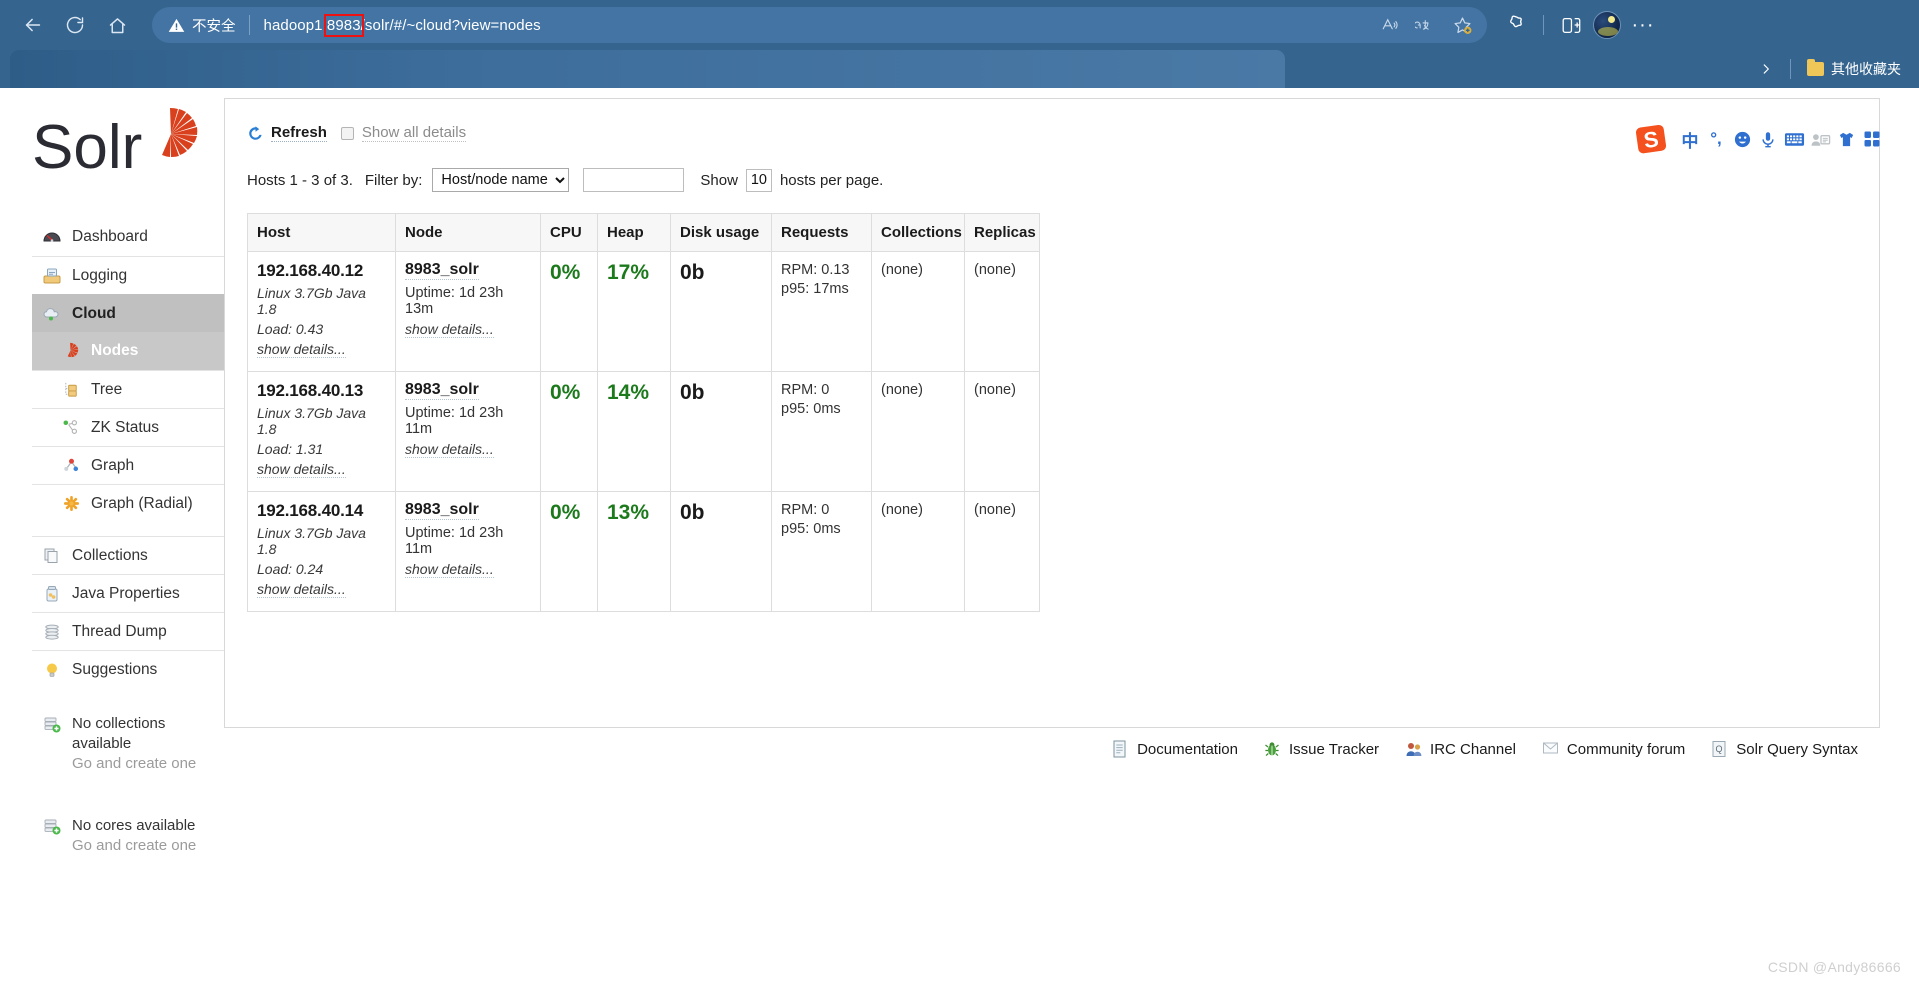  I want to click on home-button, so click(117, 25).